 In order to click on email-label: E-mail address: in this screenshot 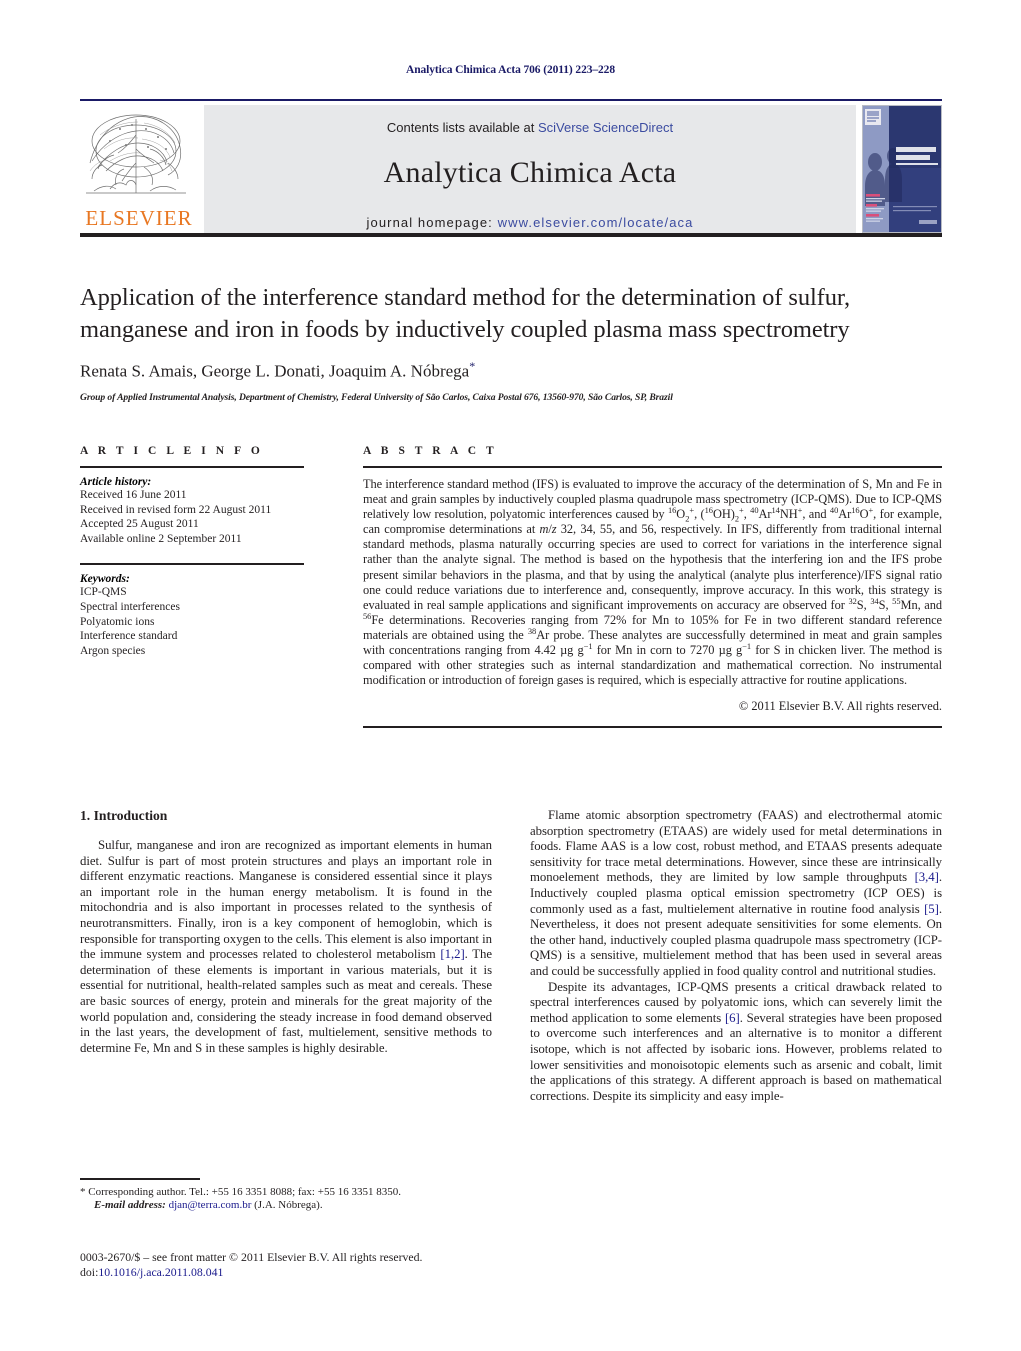, I will do `click(130, 1205)`.